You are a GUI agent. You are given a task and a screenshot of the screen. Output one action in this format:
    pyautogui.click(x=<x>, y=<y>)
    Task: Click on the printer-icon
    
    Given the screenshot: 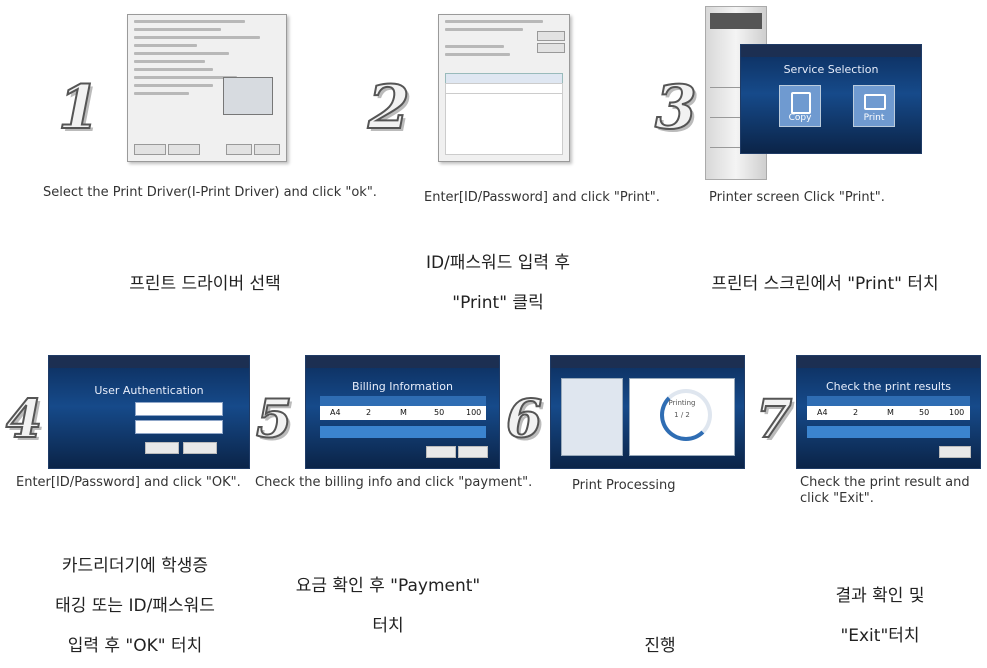 What is the action you would take?
    pyautogui.click(x=875, y=102)
    